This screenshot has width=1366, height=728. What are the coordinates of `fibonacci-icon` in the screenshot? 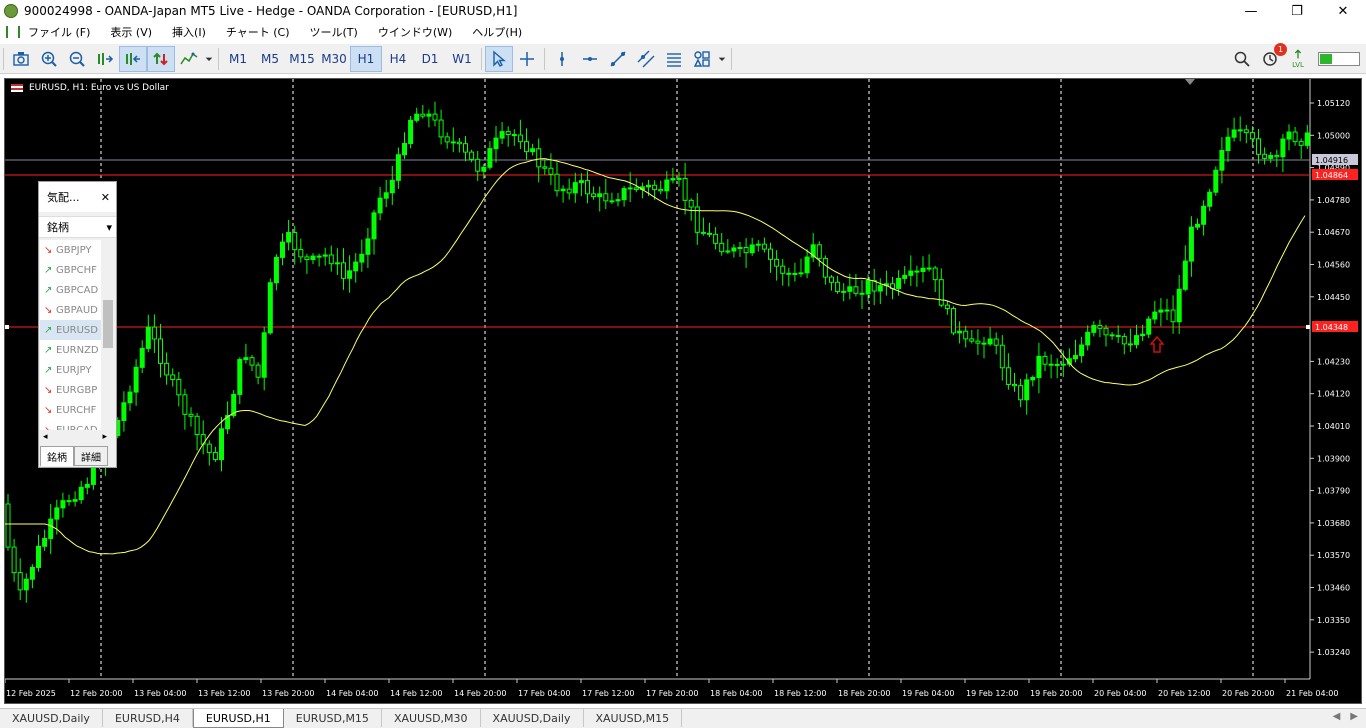 It's located at (674, 59).